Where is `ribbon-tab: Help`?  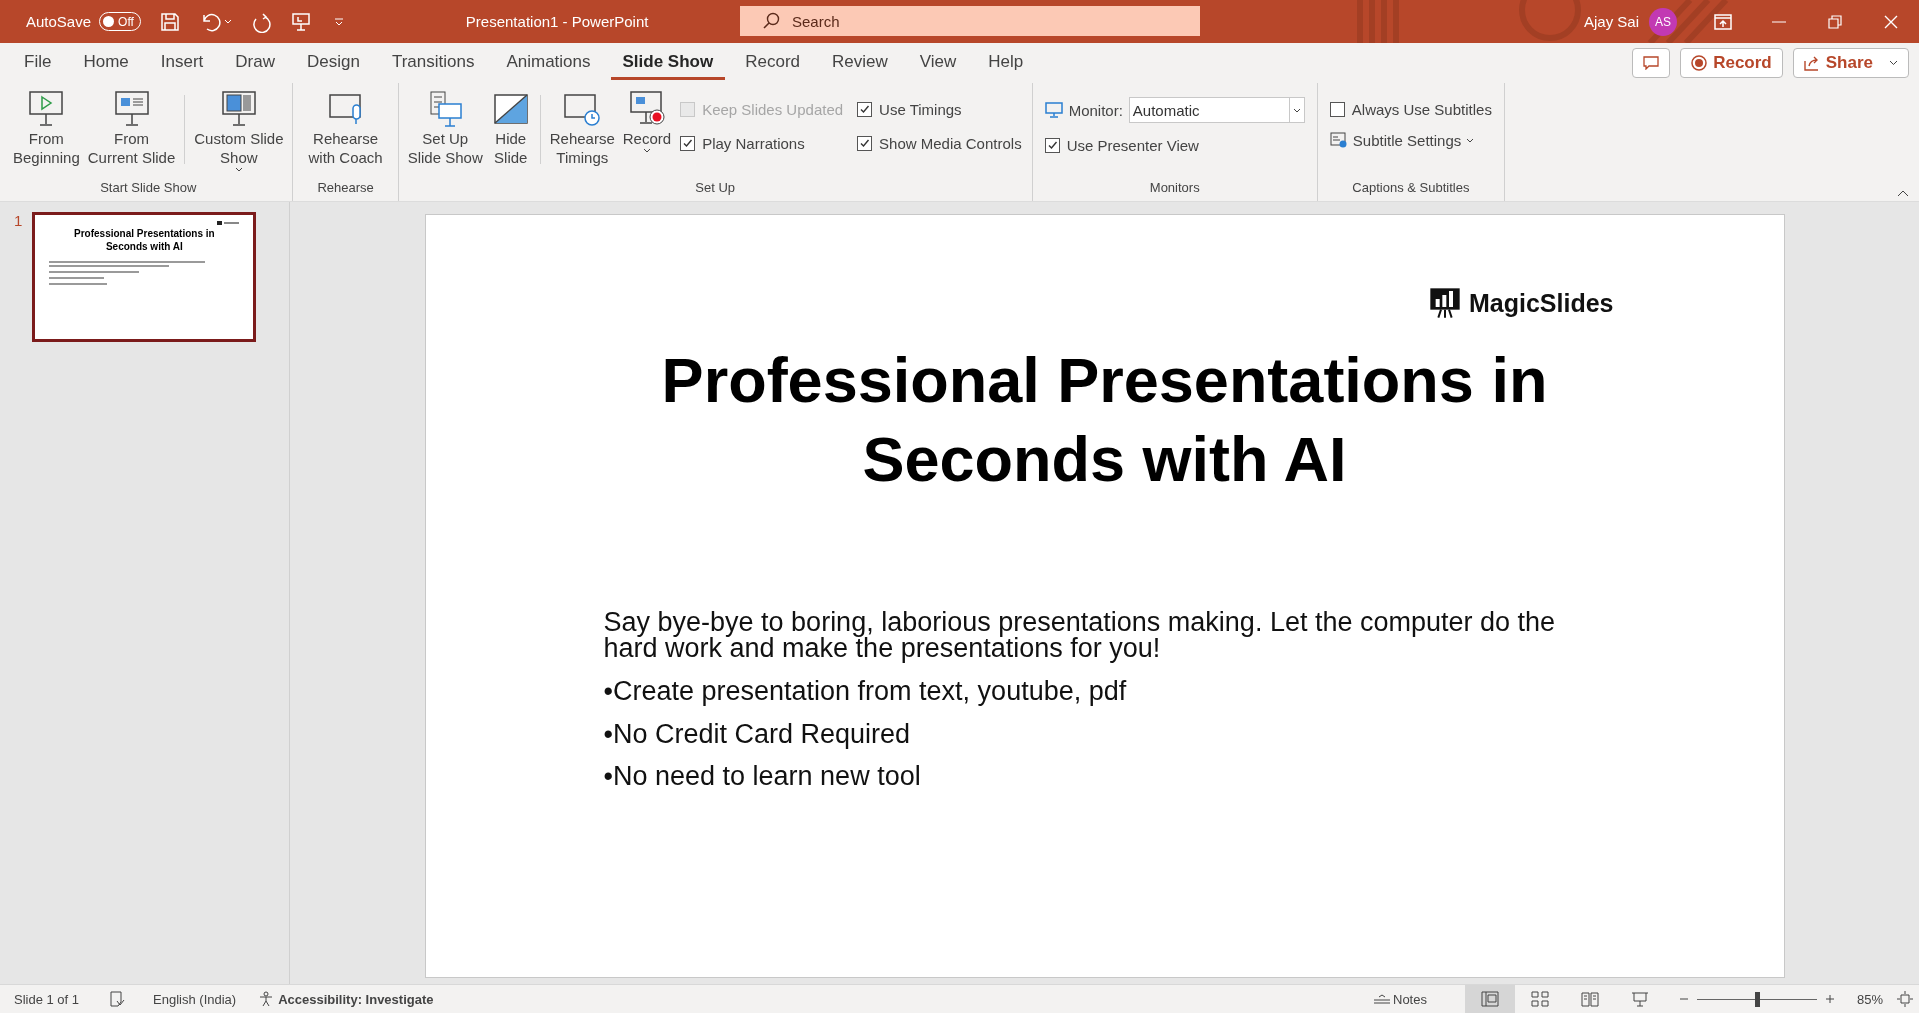
ribbon-tab: Help is located at coordinates (1006, 63).